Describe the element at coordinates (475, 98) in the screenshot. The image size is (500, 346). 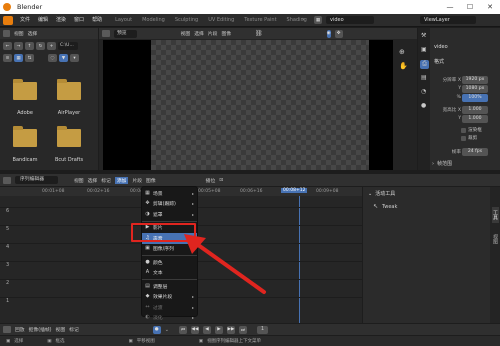
I see `resolution-percent-field: 100%` at that location.